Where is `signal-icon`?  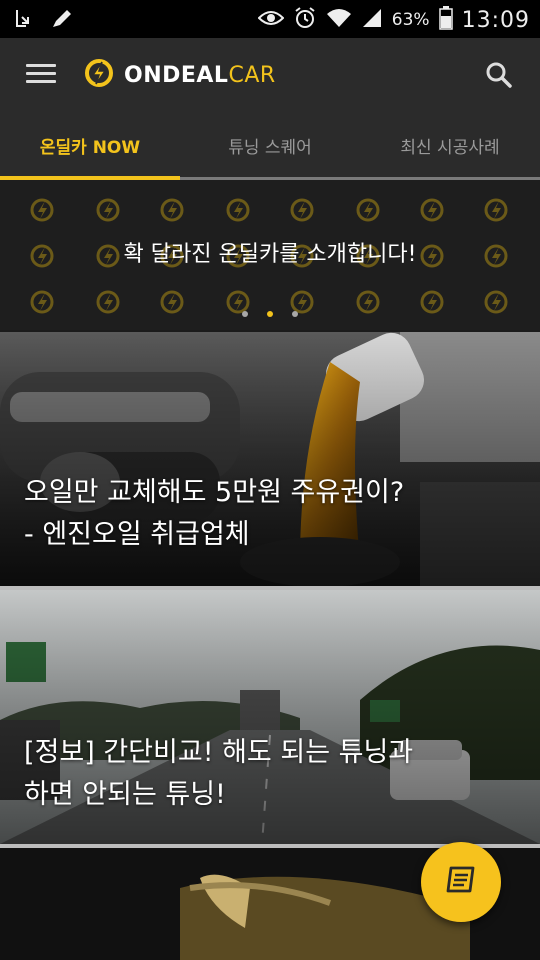
signal-icon is located at coordinates (372, 20).